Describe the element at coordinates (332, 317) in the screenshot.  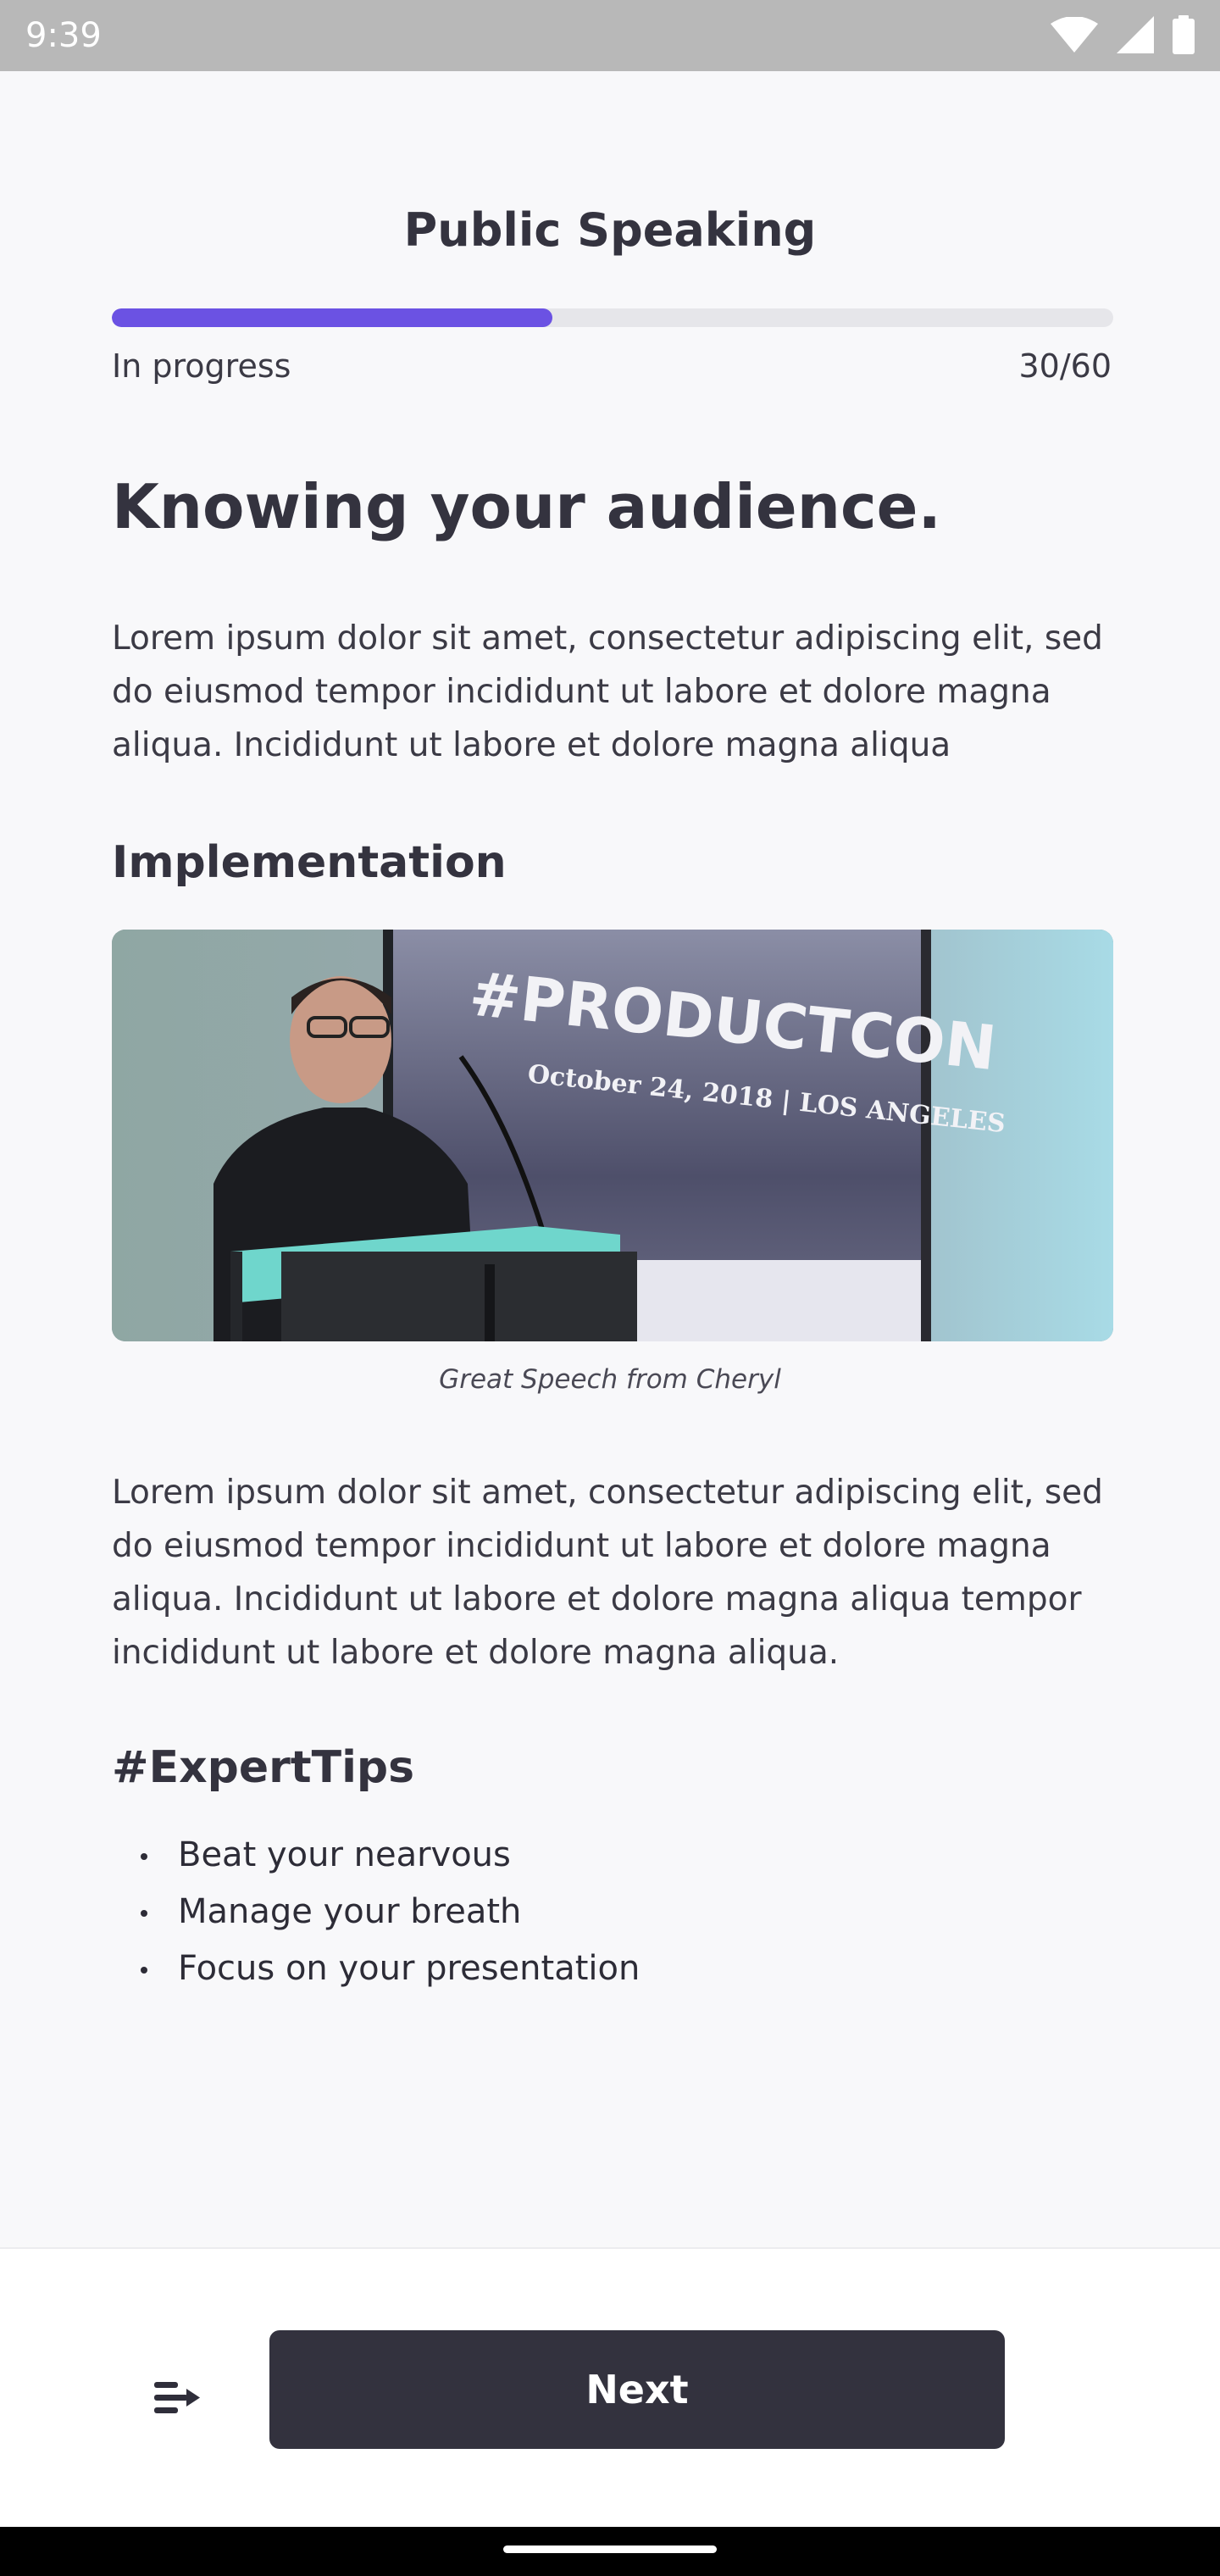
I see `progress-fill` at that location.